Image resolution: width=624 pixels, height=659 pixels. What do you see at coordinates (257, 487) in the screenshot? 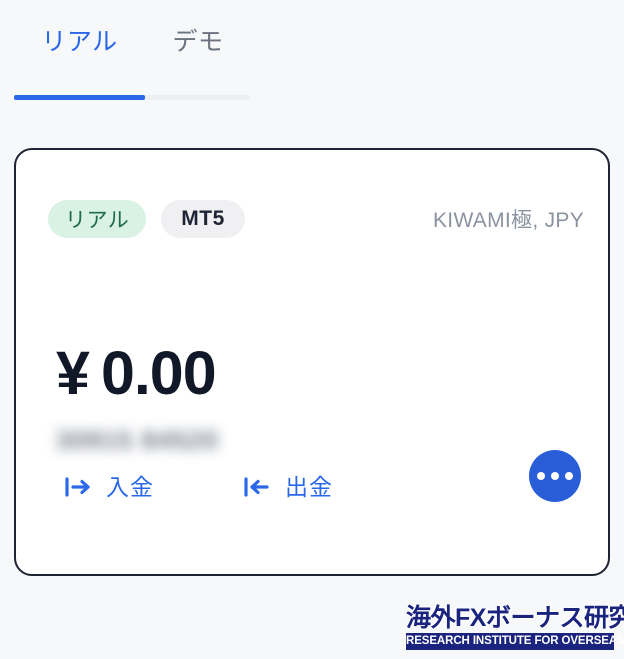
I see `arrow-left-to-bar-icon` at bounding box center [257, 487].